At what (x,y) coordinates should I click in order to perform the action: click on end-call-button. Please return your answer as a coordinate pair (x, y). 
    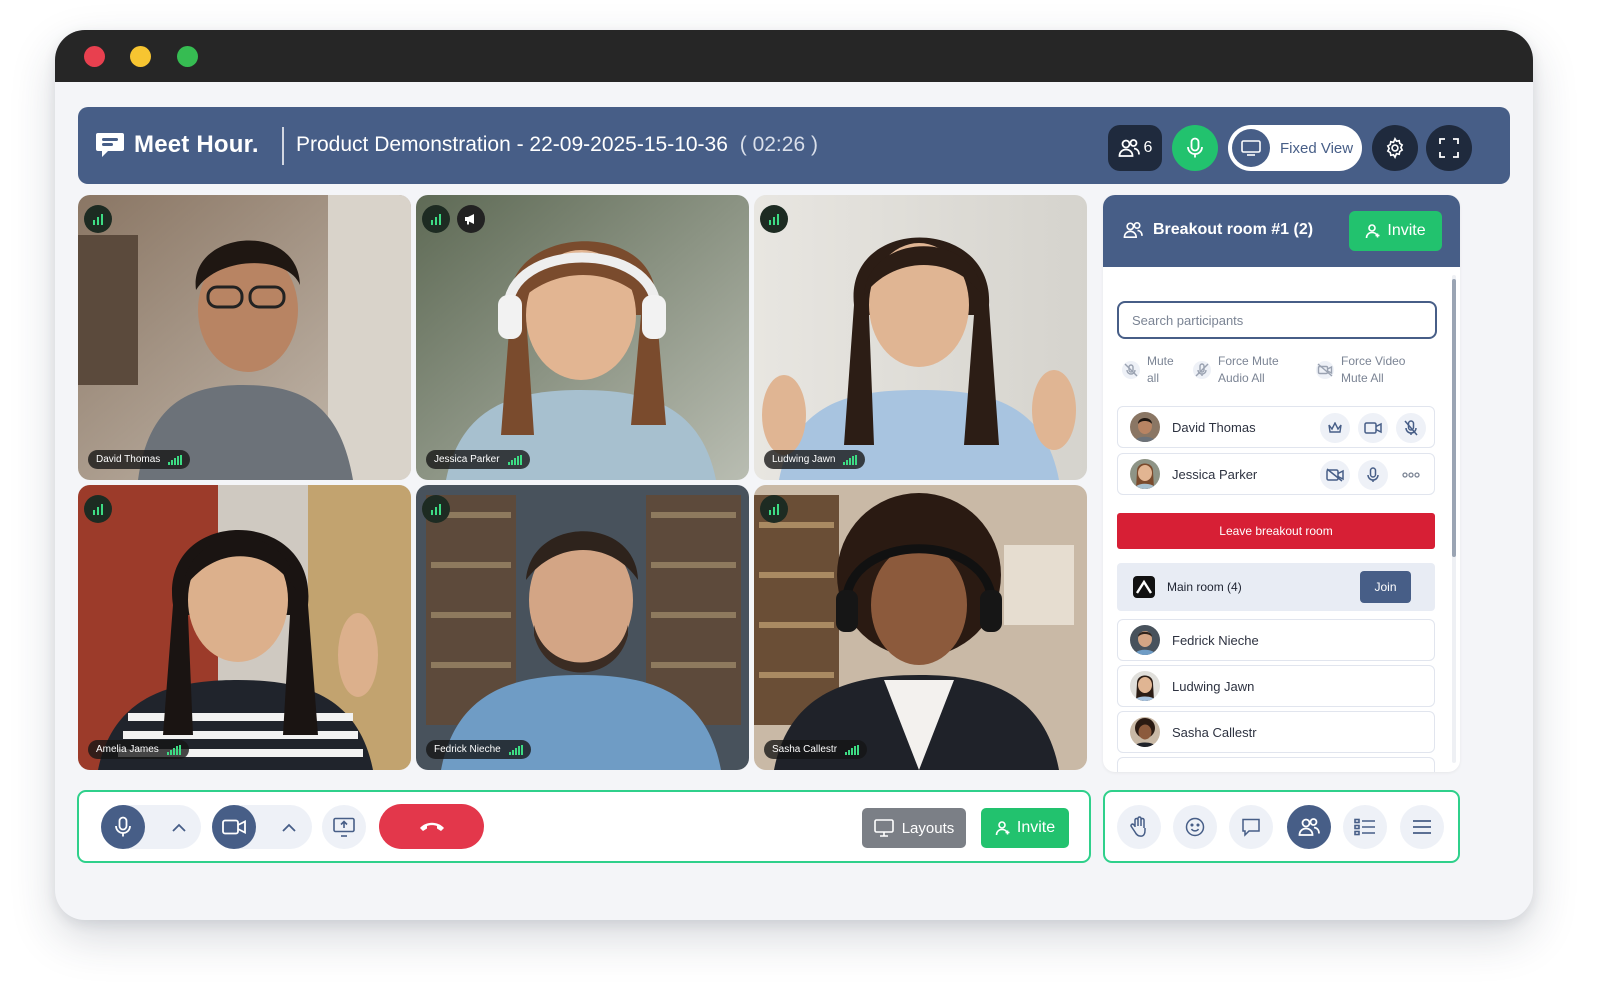
    Looking at the image, I should click on (431, 826).